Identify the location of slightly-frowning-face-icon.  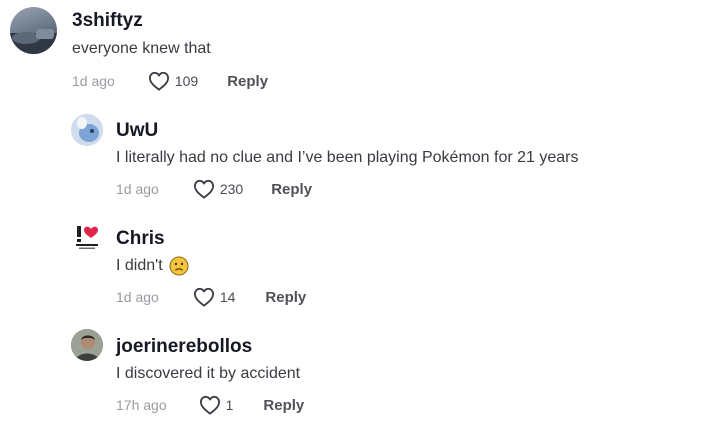
(179, 266).